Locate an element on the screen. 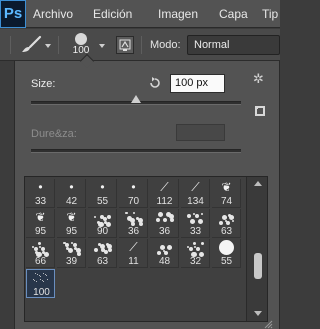 This screenshot has height=329, width=320. brush-picker-button: 100 is located at coordinates (81, 45).